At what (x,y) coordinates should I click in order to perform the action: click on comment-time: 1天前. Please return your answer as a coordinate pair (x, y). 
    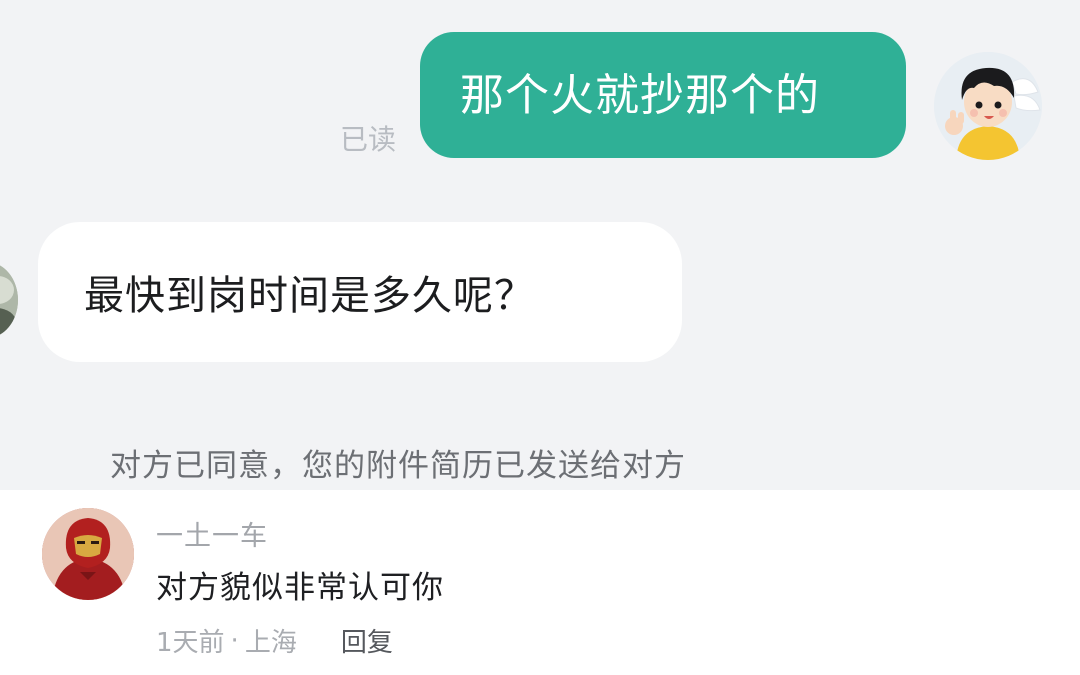
    Looking at the image, I should click on (190, 643).